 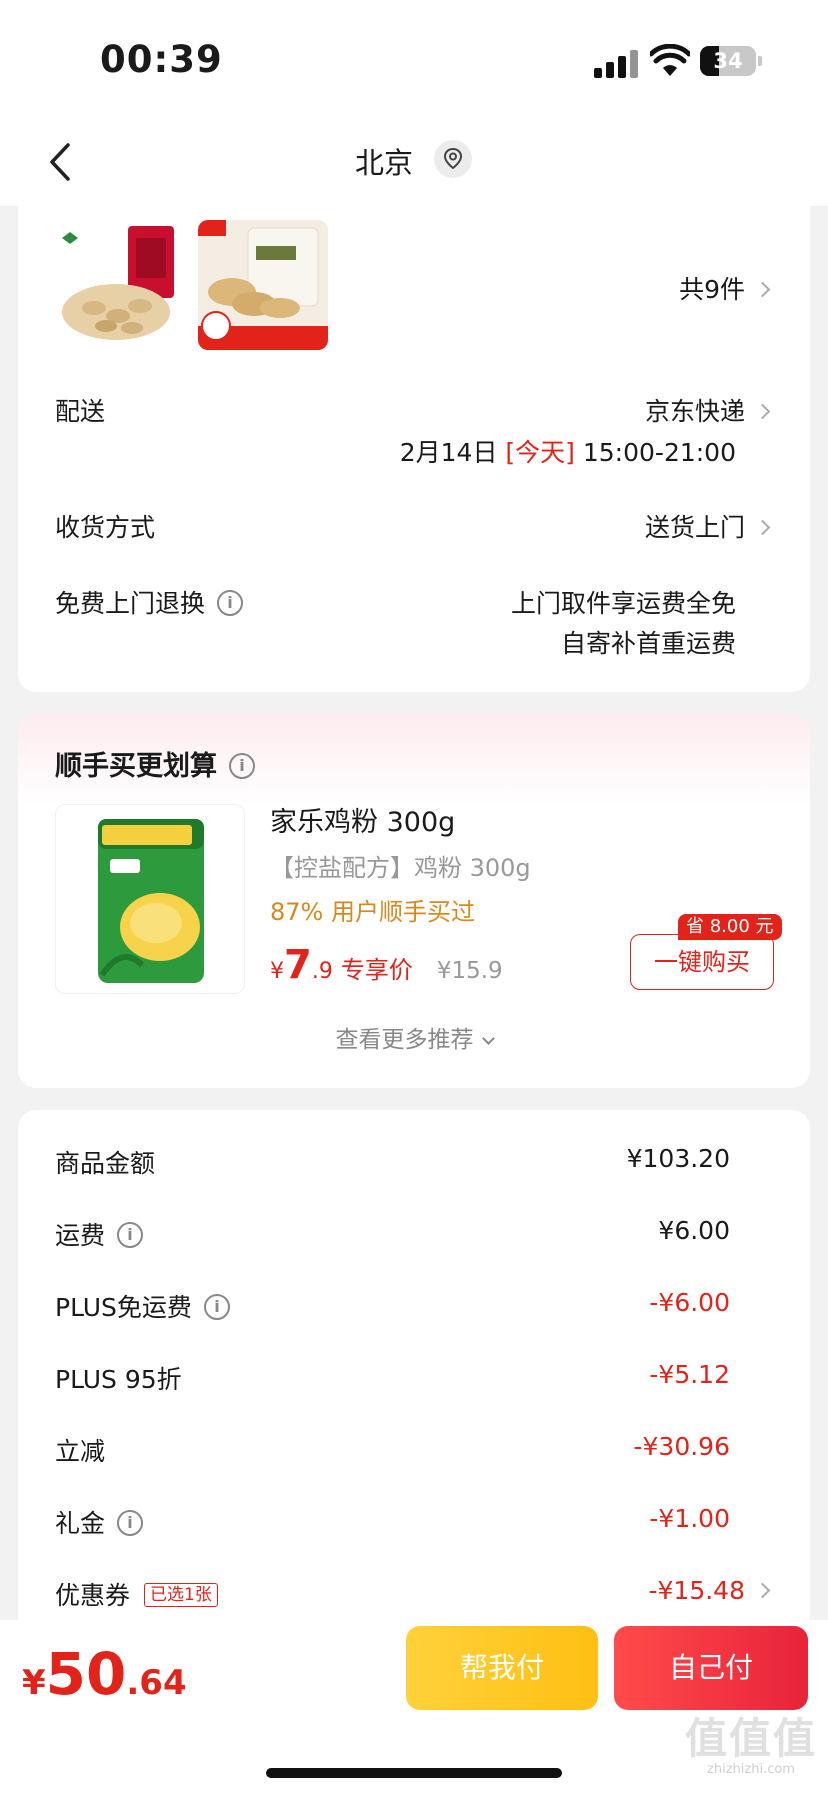 What do you see at coordinates (80, 1523) in the screenshot?
I see `summary-row-label: 礼金` at bounding box center [80, 1523].